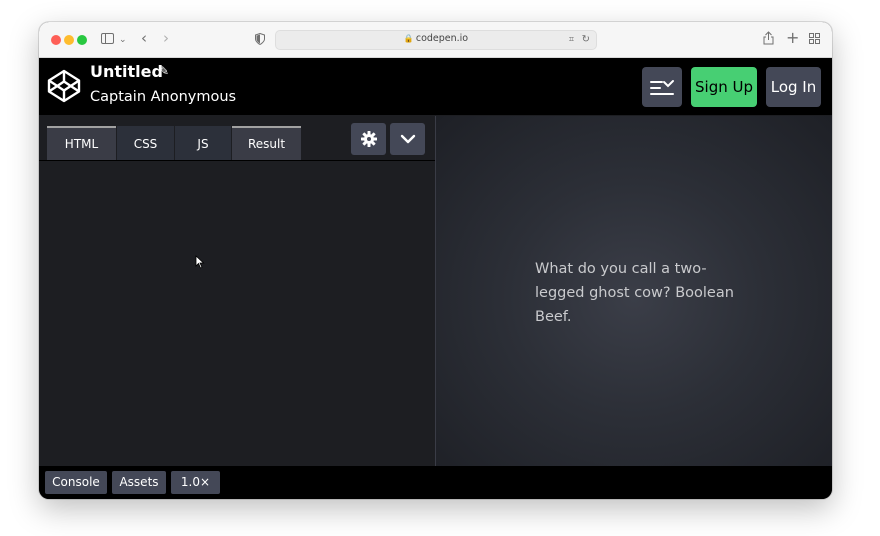 The height and width of the screenshot is (536, 880). What do you see at coordinates (163, 97) in the screenshot?
I see `pen-author: Captain Anonymous` at bounding box center [163, 97].